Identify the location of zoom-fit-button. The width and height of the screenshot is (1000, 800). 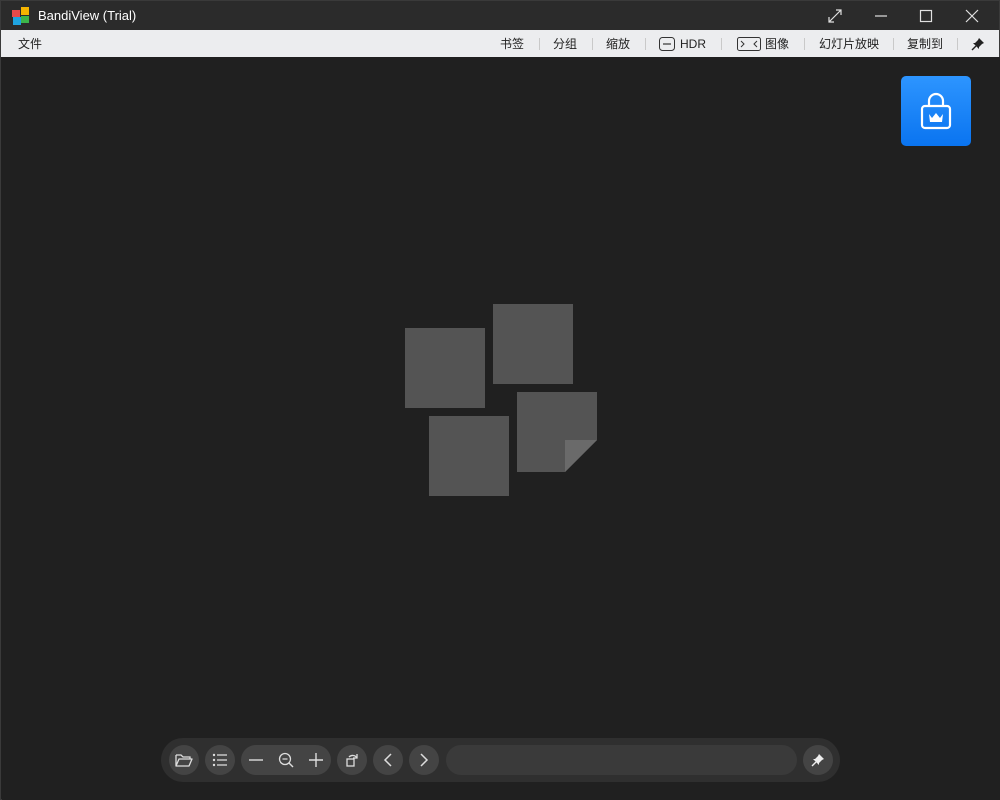
(286, 760).